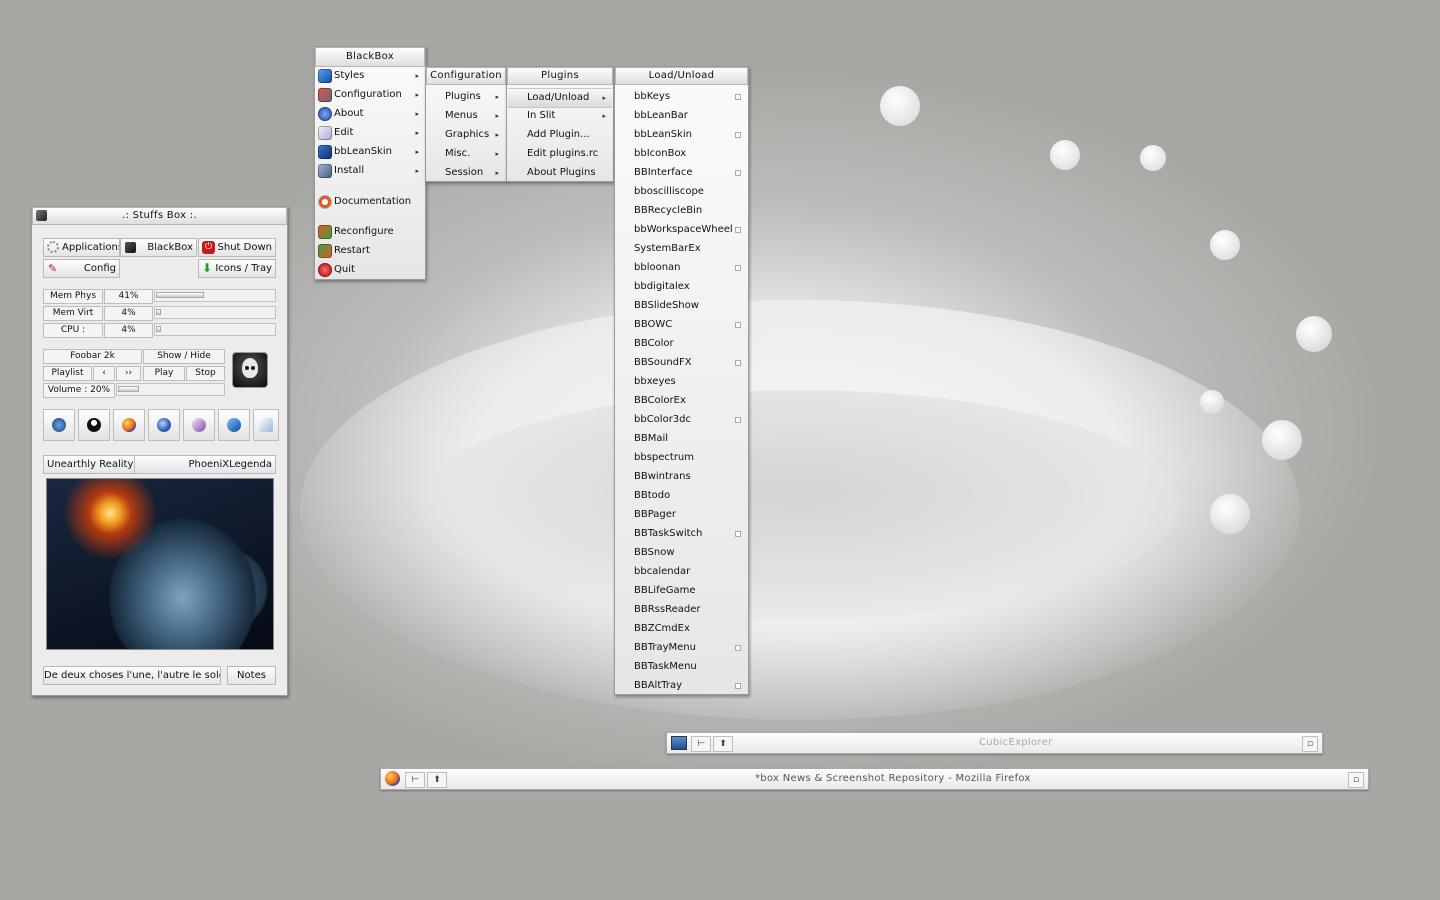 This screenshot has width=1440, height=900. Describe the element at coordinates (681, 553) in the screenshot. I see `plugin-item: BBSnow` at that location.